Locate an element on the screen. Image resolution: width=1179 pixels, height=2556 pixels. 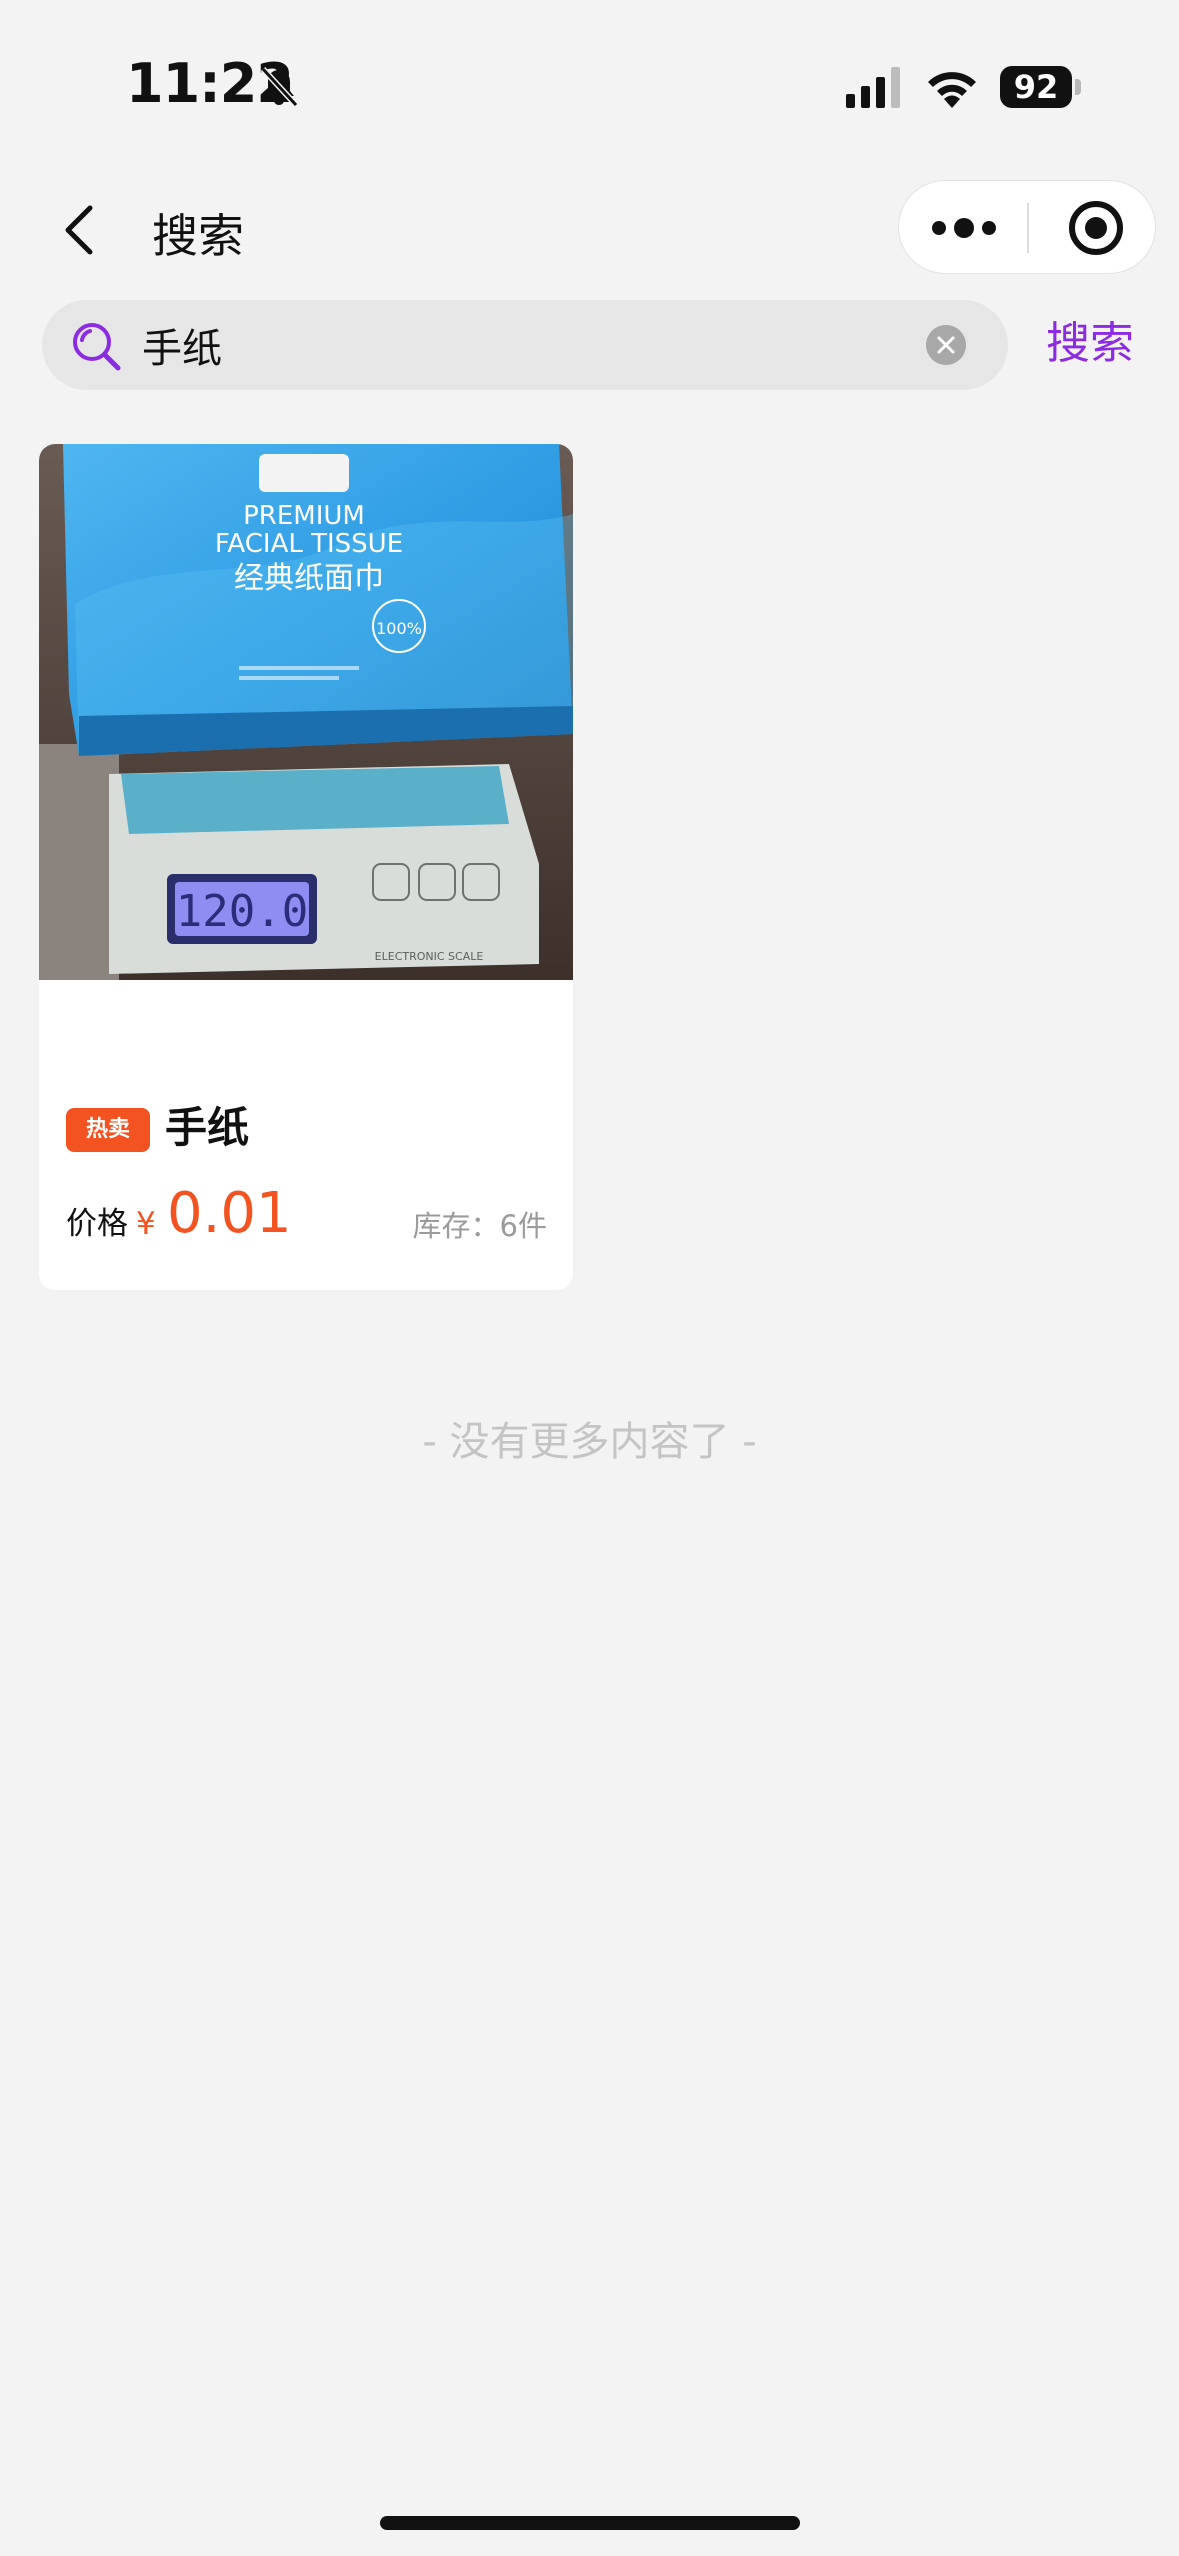
wifi-icon is located at coordinates (952, 90).